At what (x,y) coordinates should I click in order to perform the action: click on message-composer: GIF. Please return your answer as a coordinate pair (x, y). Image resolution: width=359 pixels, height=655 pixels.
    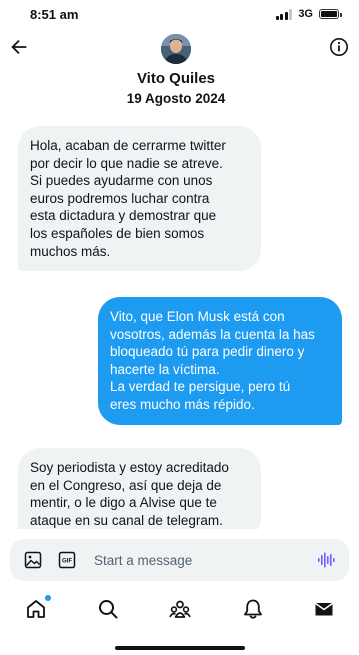
    Looking at the image, I should click on (179, 560).